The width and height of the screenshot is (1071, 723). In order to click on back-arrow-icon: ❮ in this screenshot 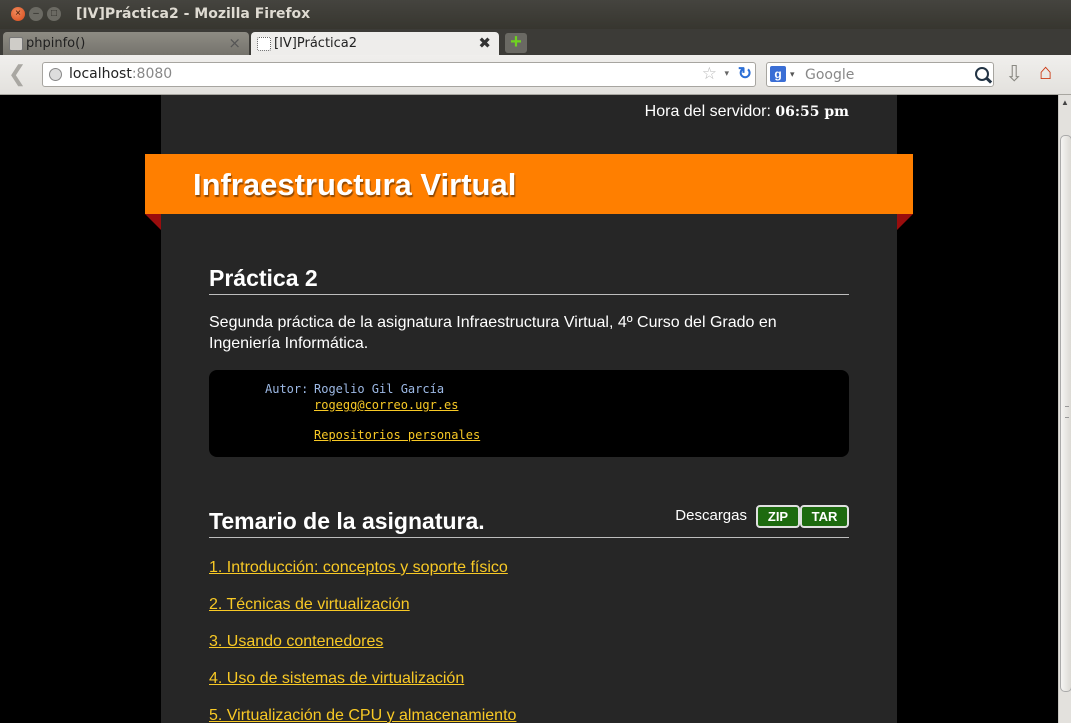, I will do `click(17, 74)`.